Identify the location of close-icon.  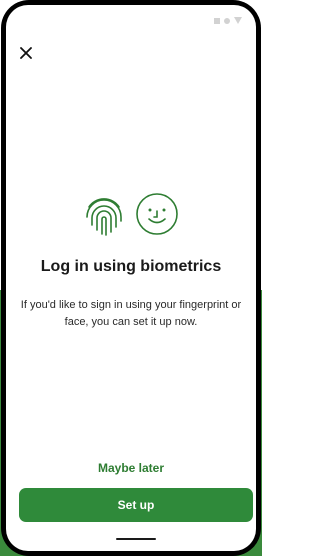
(26, 53).